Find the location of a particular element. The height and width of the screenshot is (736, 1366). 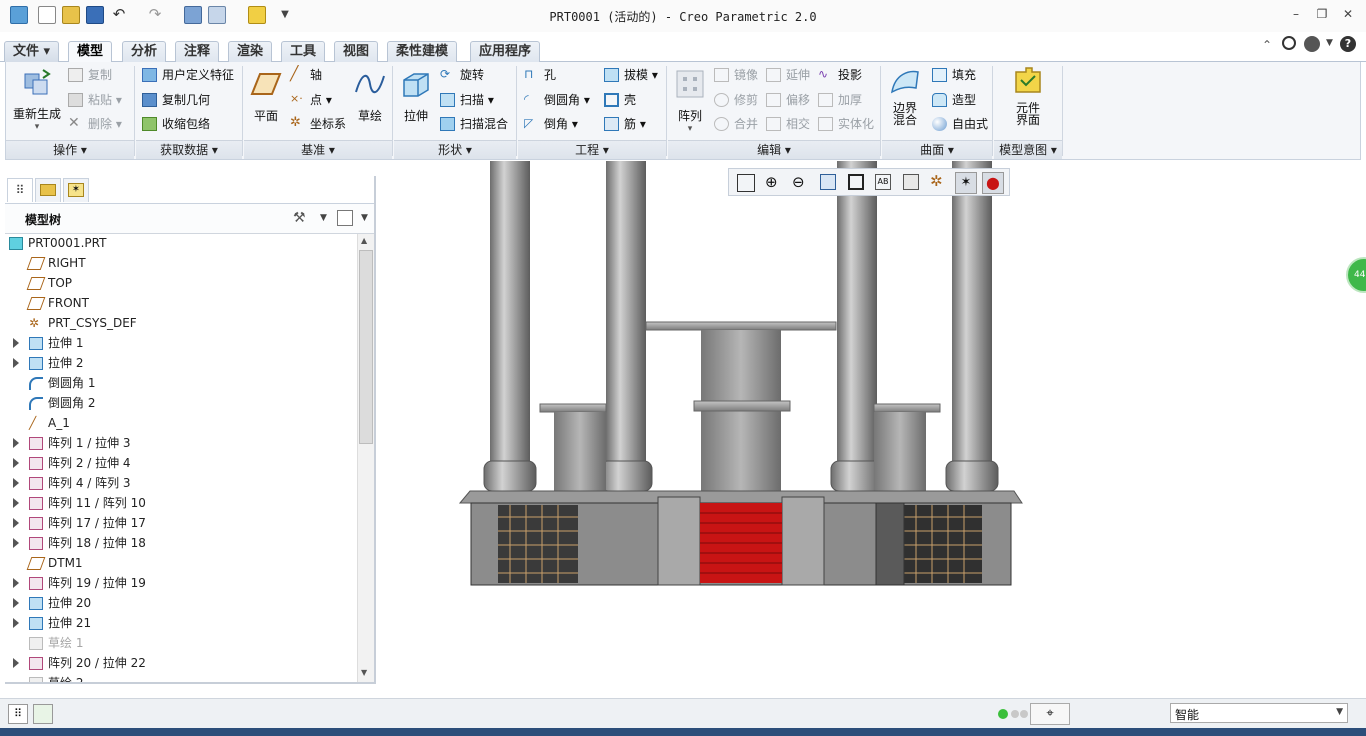

tree-item: 阵列 4 / 阵列 3 is located at coordinates (180, 484).